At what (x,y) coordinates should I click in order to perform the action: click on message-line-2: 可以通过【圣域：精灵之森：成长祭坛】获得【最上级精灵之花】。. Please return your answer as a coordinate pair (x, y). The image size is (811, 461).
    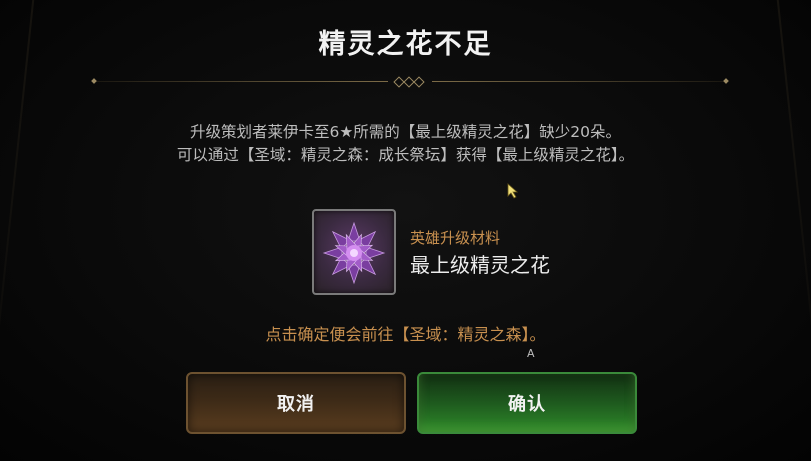
    Looking at the image, I should click on (405, 155).